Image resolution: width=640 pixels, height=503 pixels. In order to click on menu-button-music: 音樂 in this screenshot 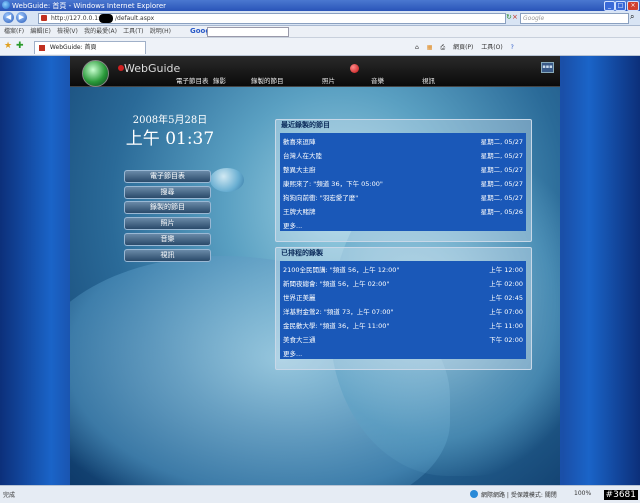, I will do `click(167, 239)`.